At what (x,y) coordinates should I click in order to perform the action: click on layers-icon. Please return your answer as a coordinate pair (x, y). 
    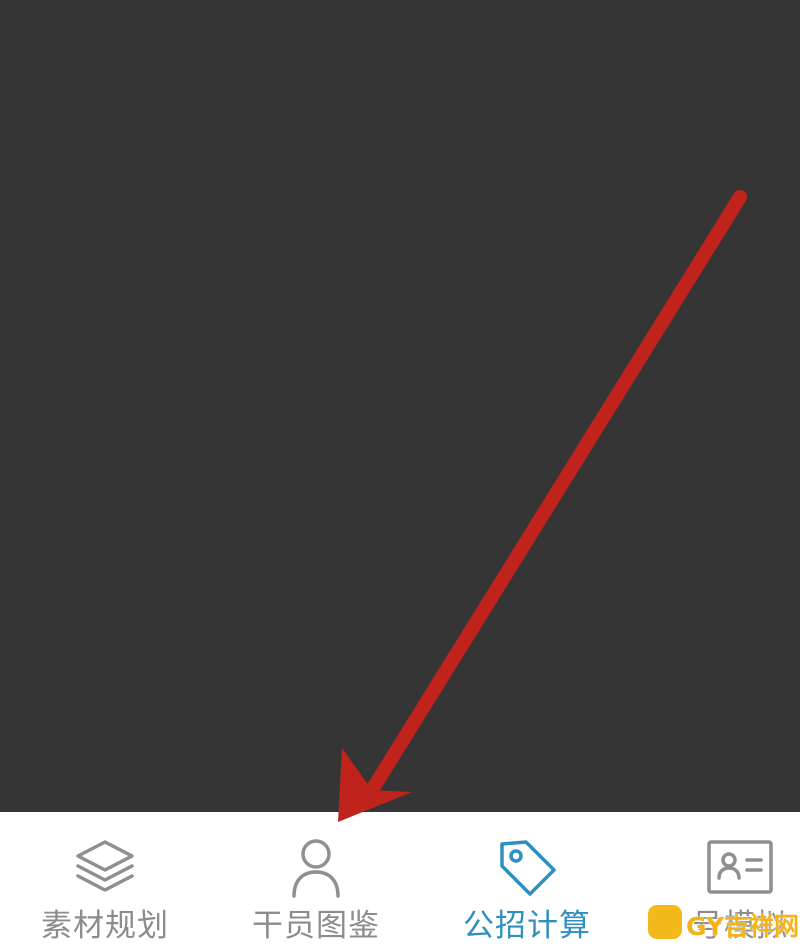
    Looking at the image, I should click on (105, 866).